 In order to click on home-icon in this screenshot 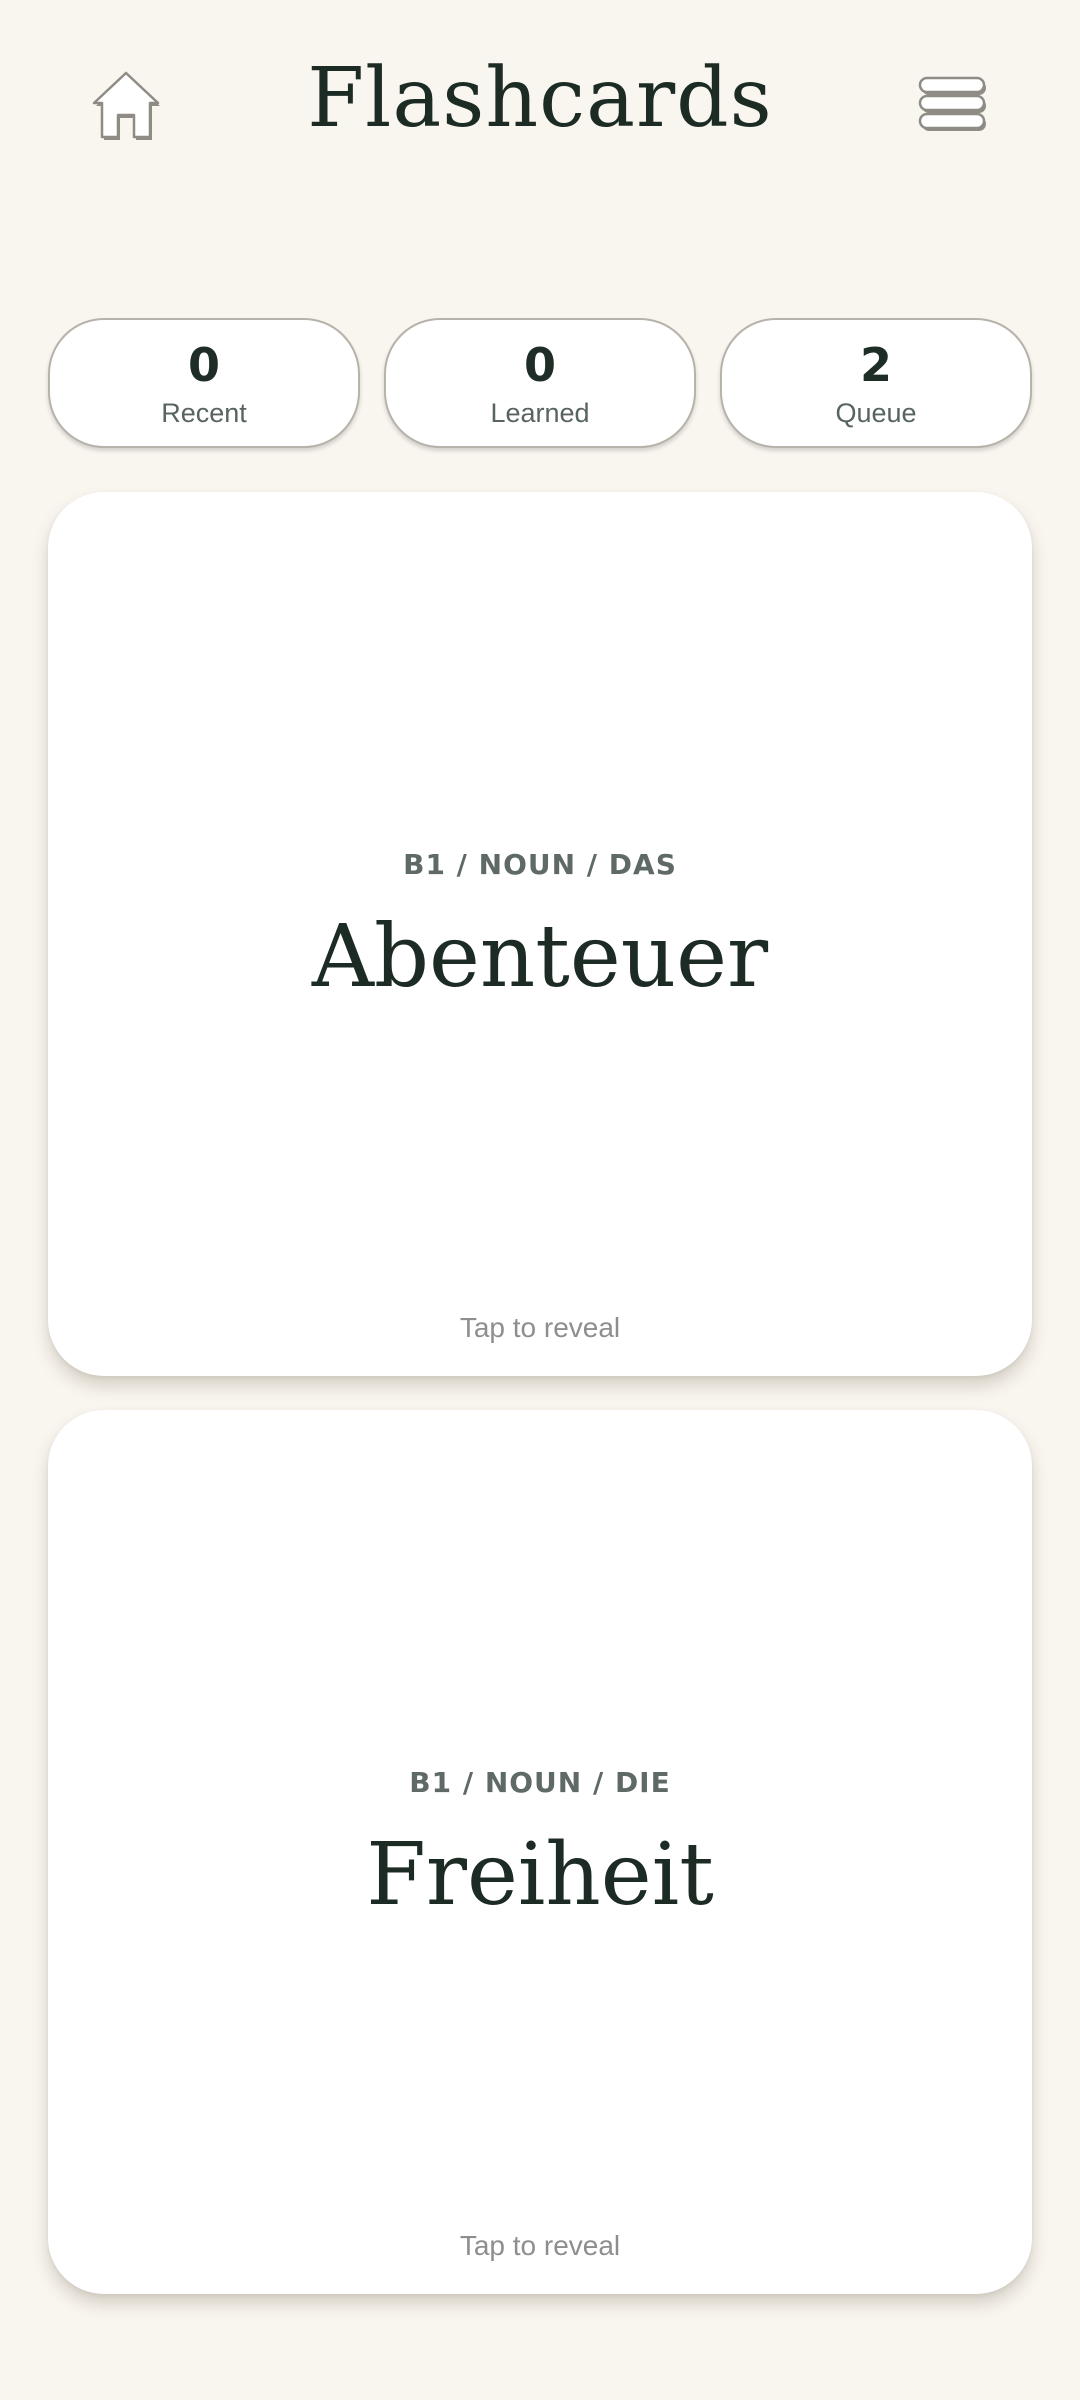, I will do `click(126, 105)`.